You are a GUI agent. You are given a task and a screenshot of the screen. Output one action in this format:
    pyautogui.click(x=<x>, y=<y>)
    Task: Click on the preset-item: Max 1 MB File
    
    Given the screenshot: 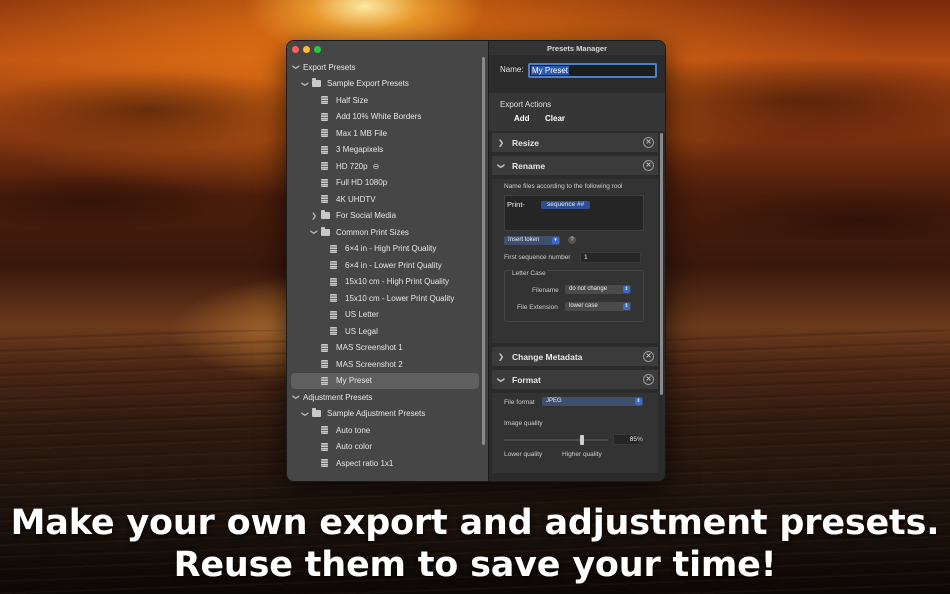 What is the action you would take?
    pyautogui.click(x=385, y=133)
    